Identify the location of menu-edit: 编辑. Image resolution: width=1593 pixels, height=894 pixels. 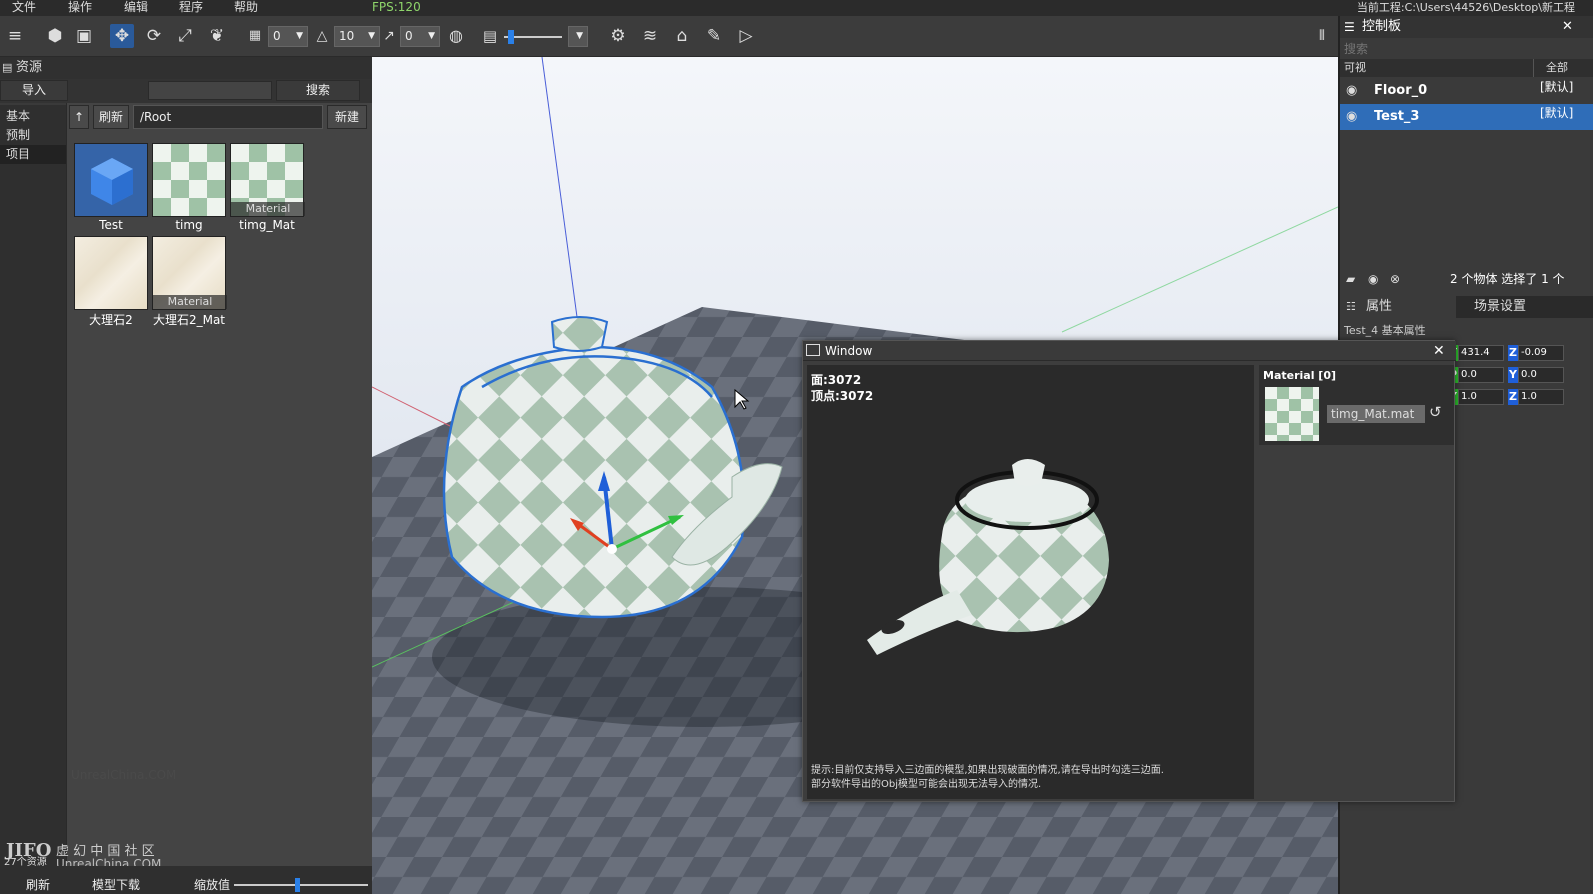
(136, 7).